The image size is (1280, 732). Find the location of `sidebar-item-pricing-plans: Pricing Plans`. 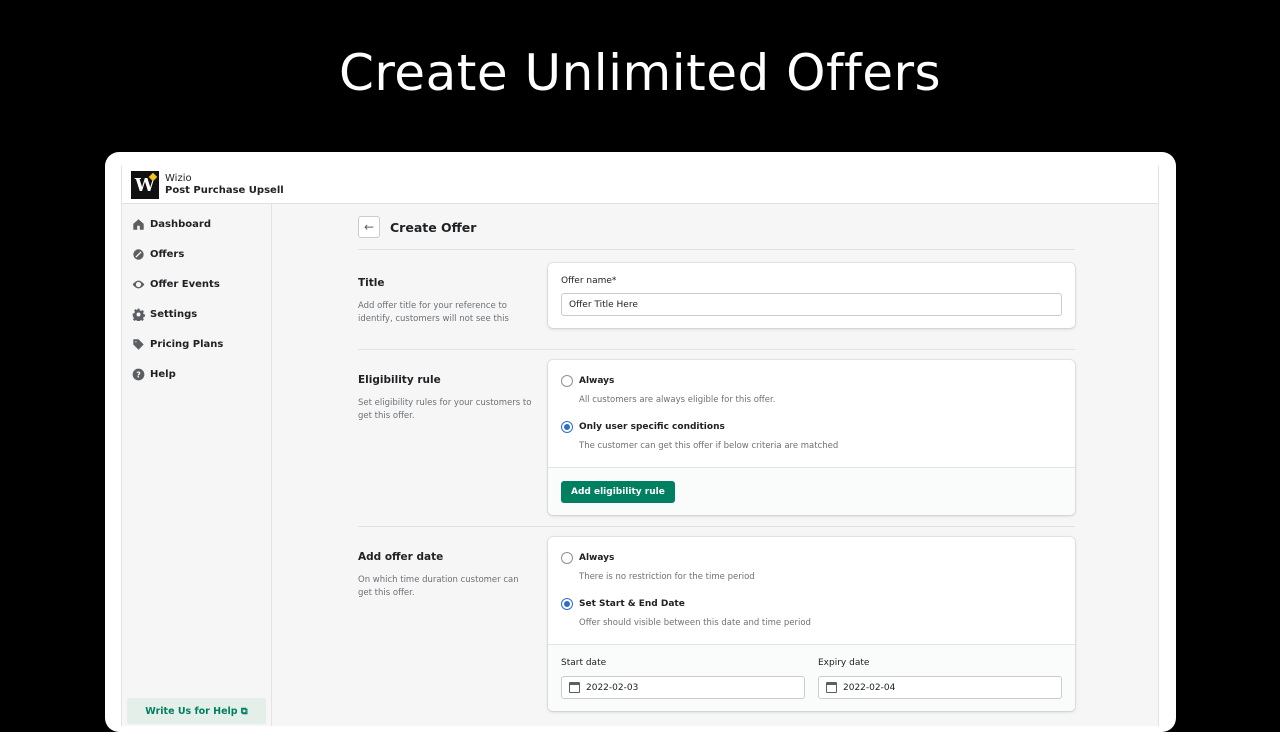

sidebar-item-pricing-plans: Pricing Plans is located at coordinates (177, 344).